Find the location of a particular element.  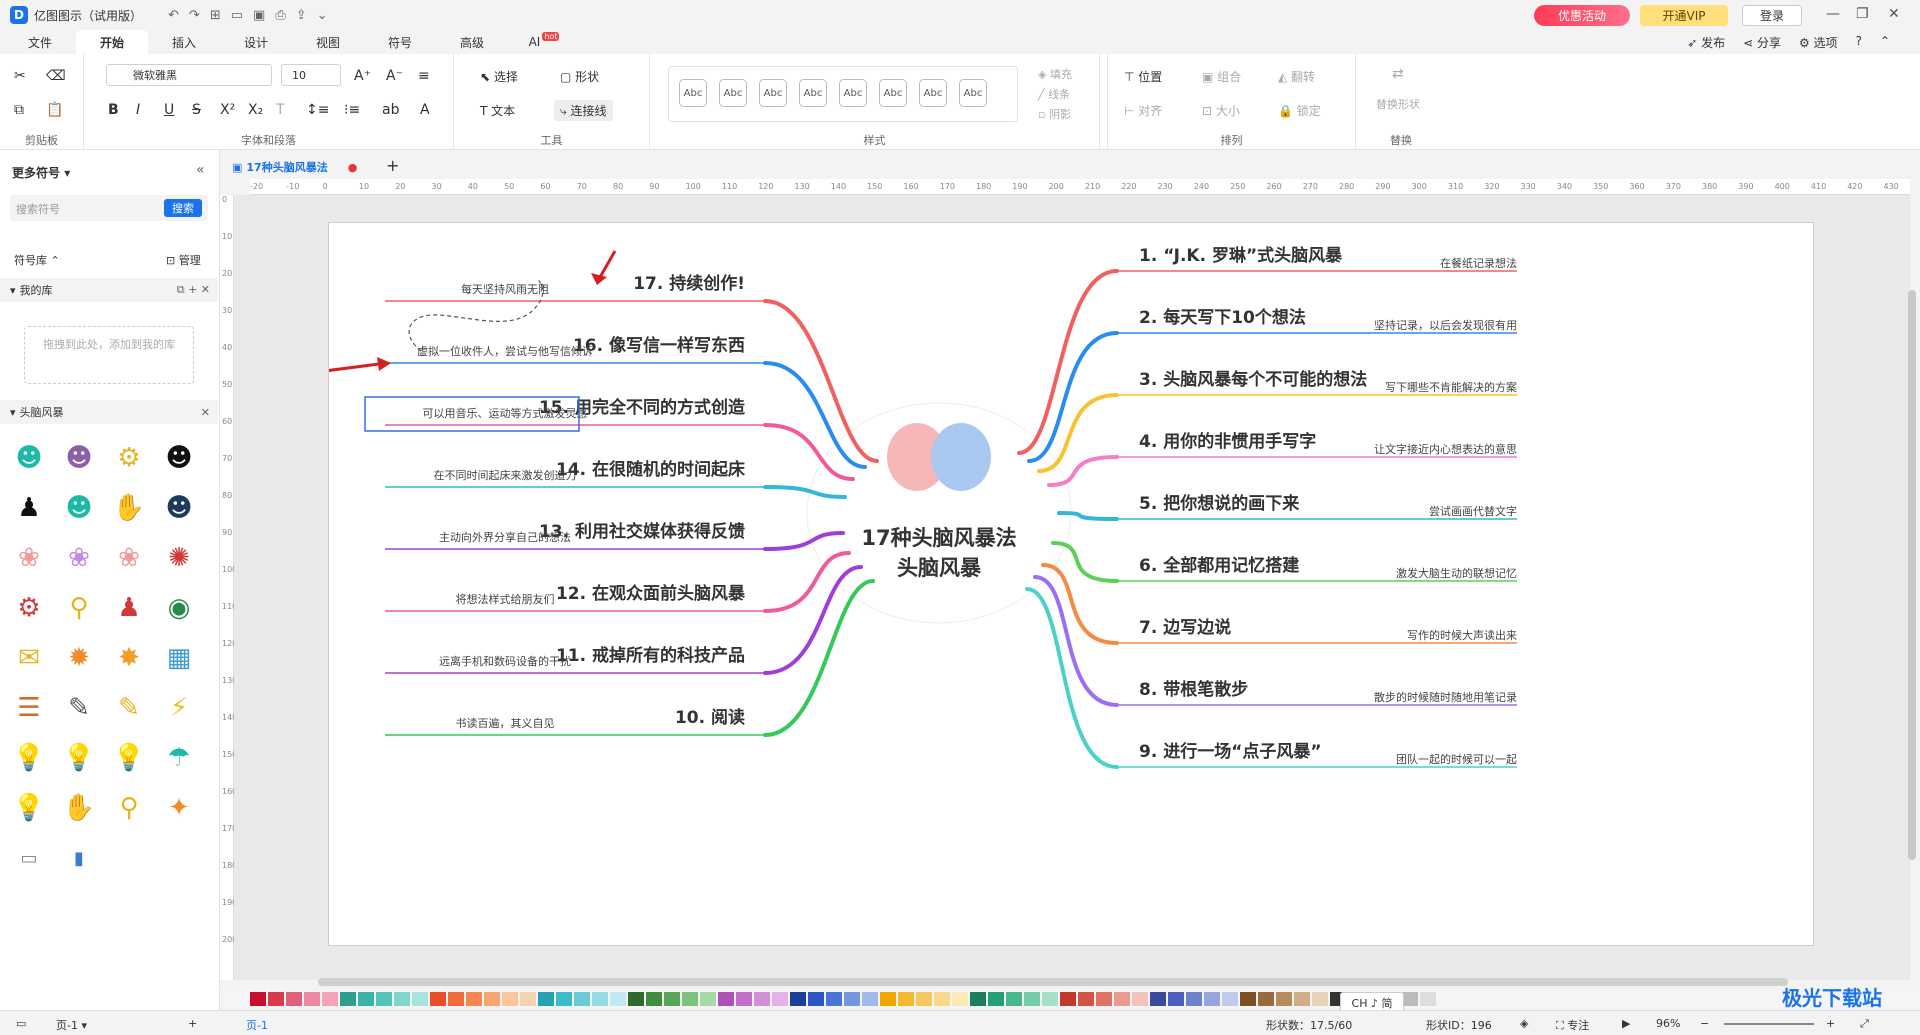

share-button: ⋖ 分享 is located at coordinates (1762, 42).